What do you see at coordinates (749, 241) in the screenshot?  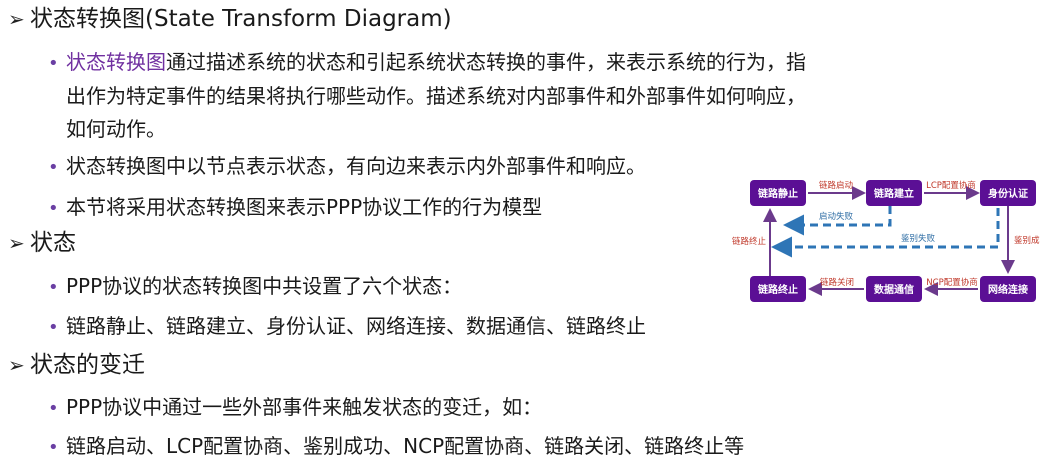 I see `edge-label-link-end: 链路终止` at bounding box center [749, 241].